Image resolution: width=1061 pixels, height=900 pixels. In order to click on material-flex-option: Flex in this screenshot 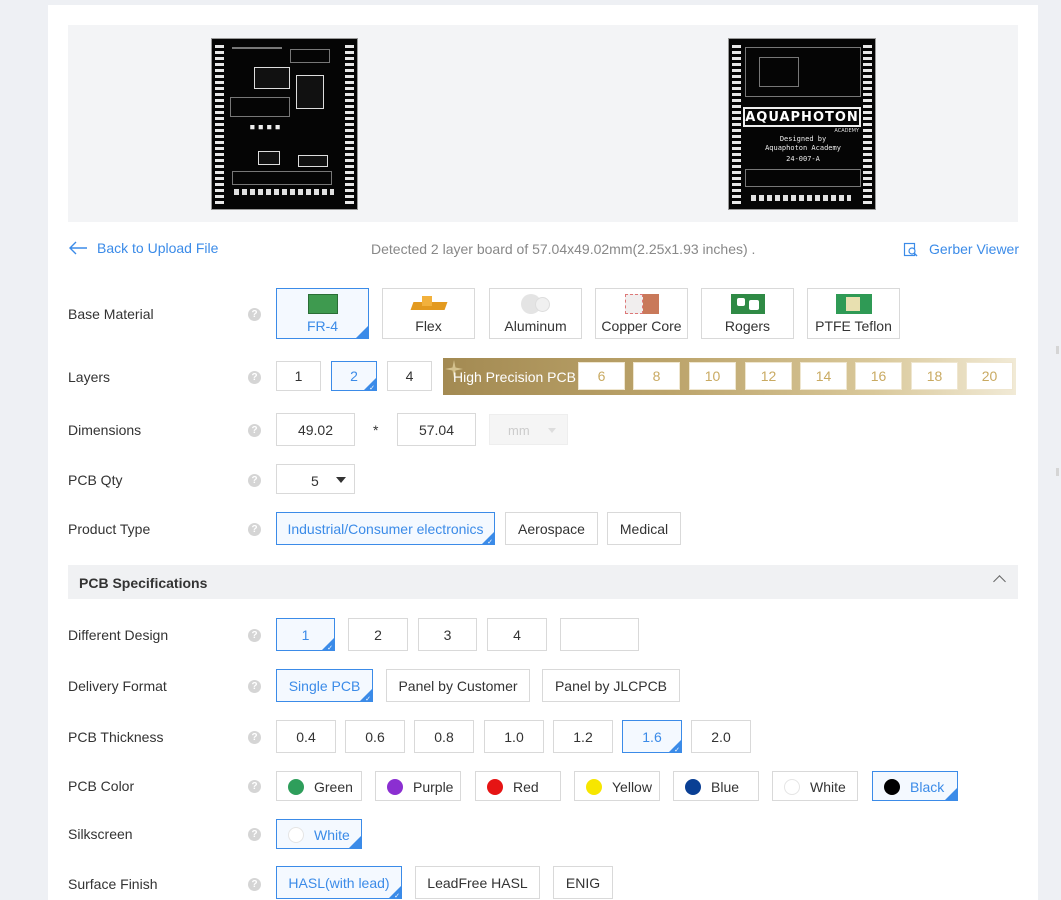, I will do `click(428, 313)`.